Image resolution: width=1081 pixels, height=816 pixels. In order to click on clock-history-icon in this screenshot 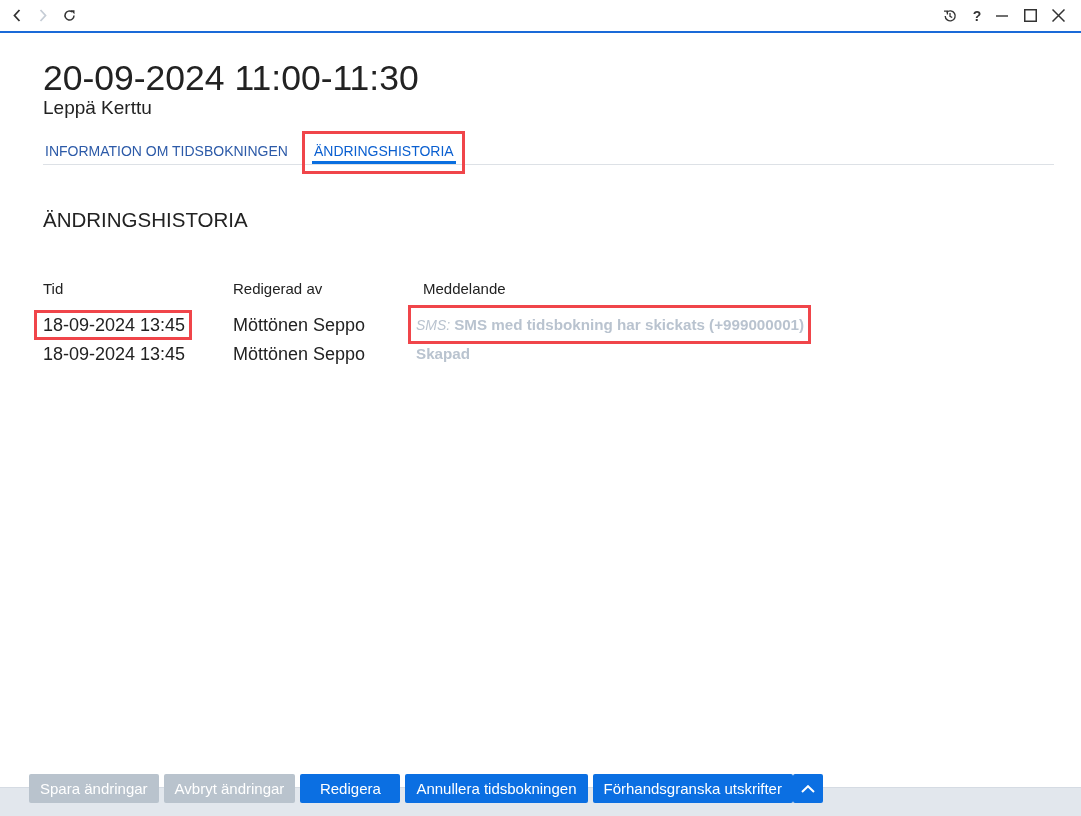, I will do `click(950, 15)`.